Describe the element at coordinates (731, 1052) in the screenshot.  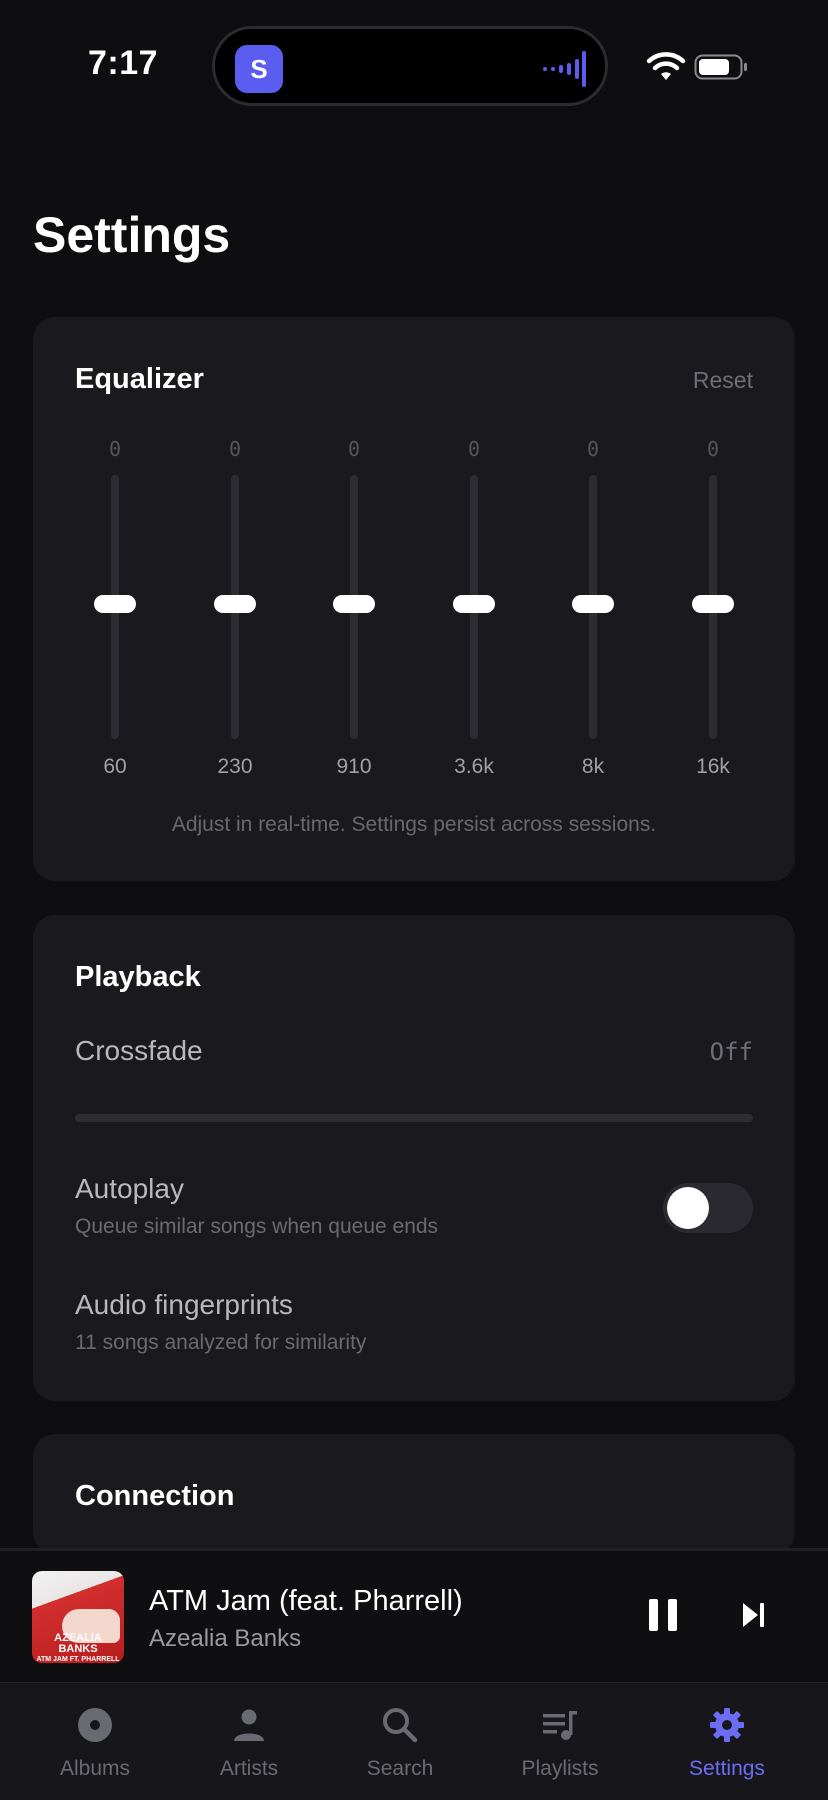
I see `crossfade-value: Off` at that location.